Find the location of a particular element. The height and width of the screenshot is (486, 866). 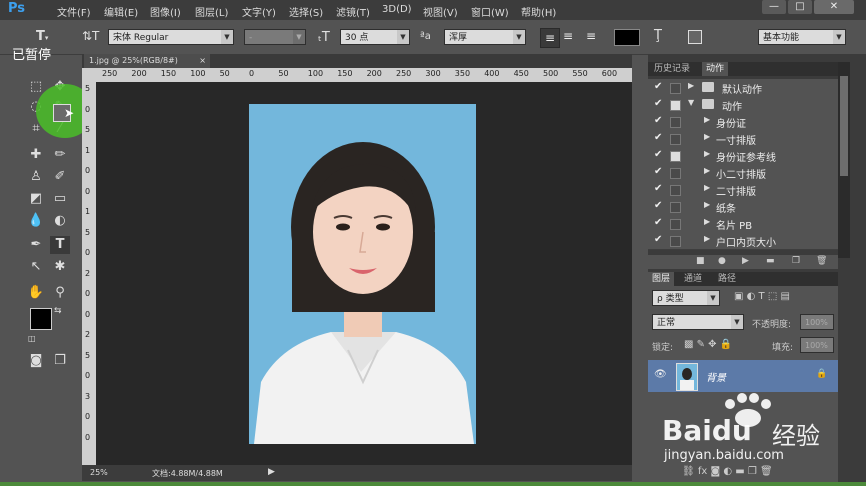

menu-3d: 3D(D) is located at coordinates (397, 9).